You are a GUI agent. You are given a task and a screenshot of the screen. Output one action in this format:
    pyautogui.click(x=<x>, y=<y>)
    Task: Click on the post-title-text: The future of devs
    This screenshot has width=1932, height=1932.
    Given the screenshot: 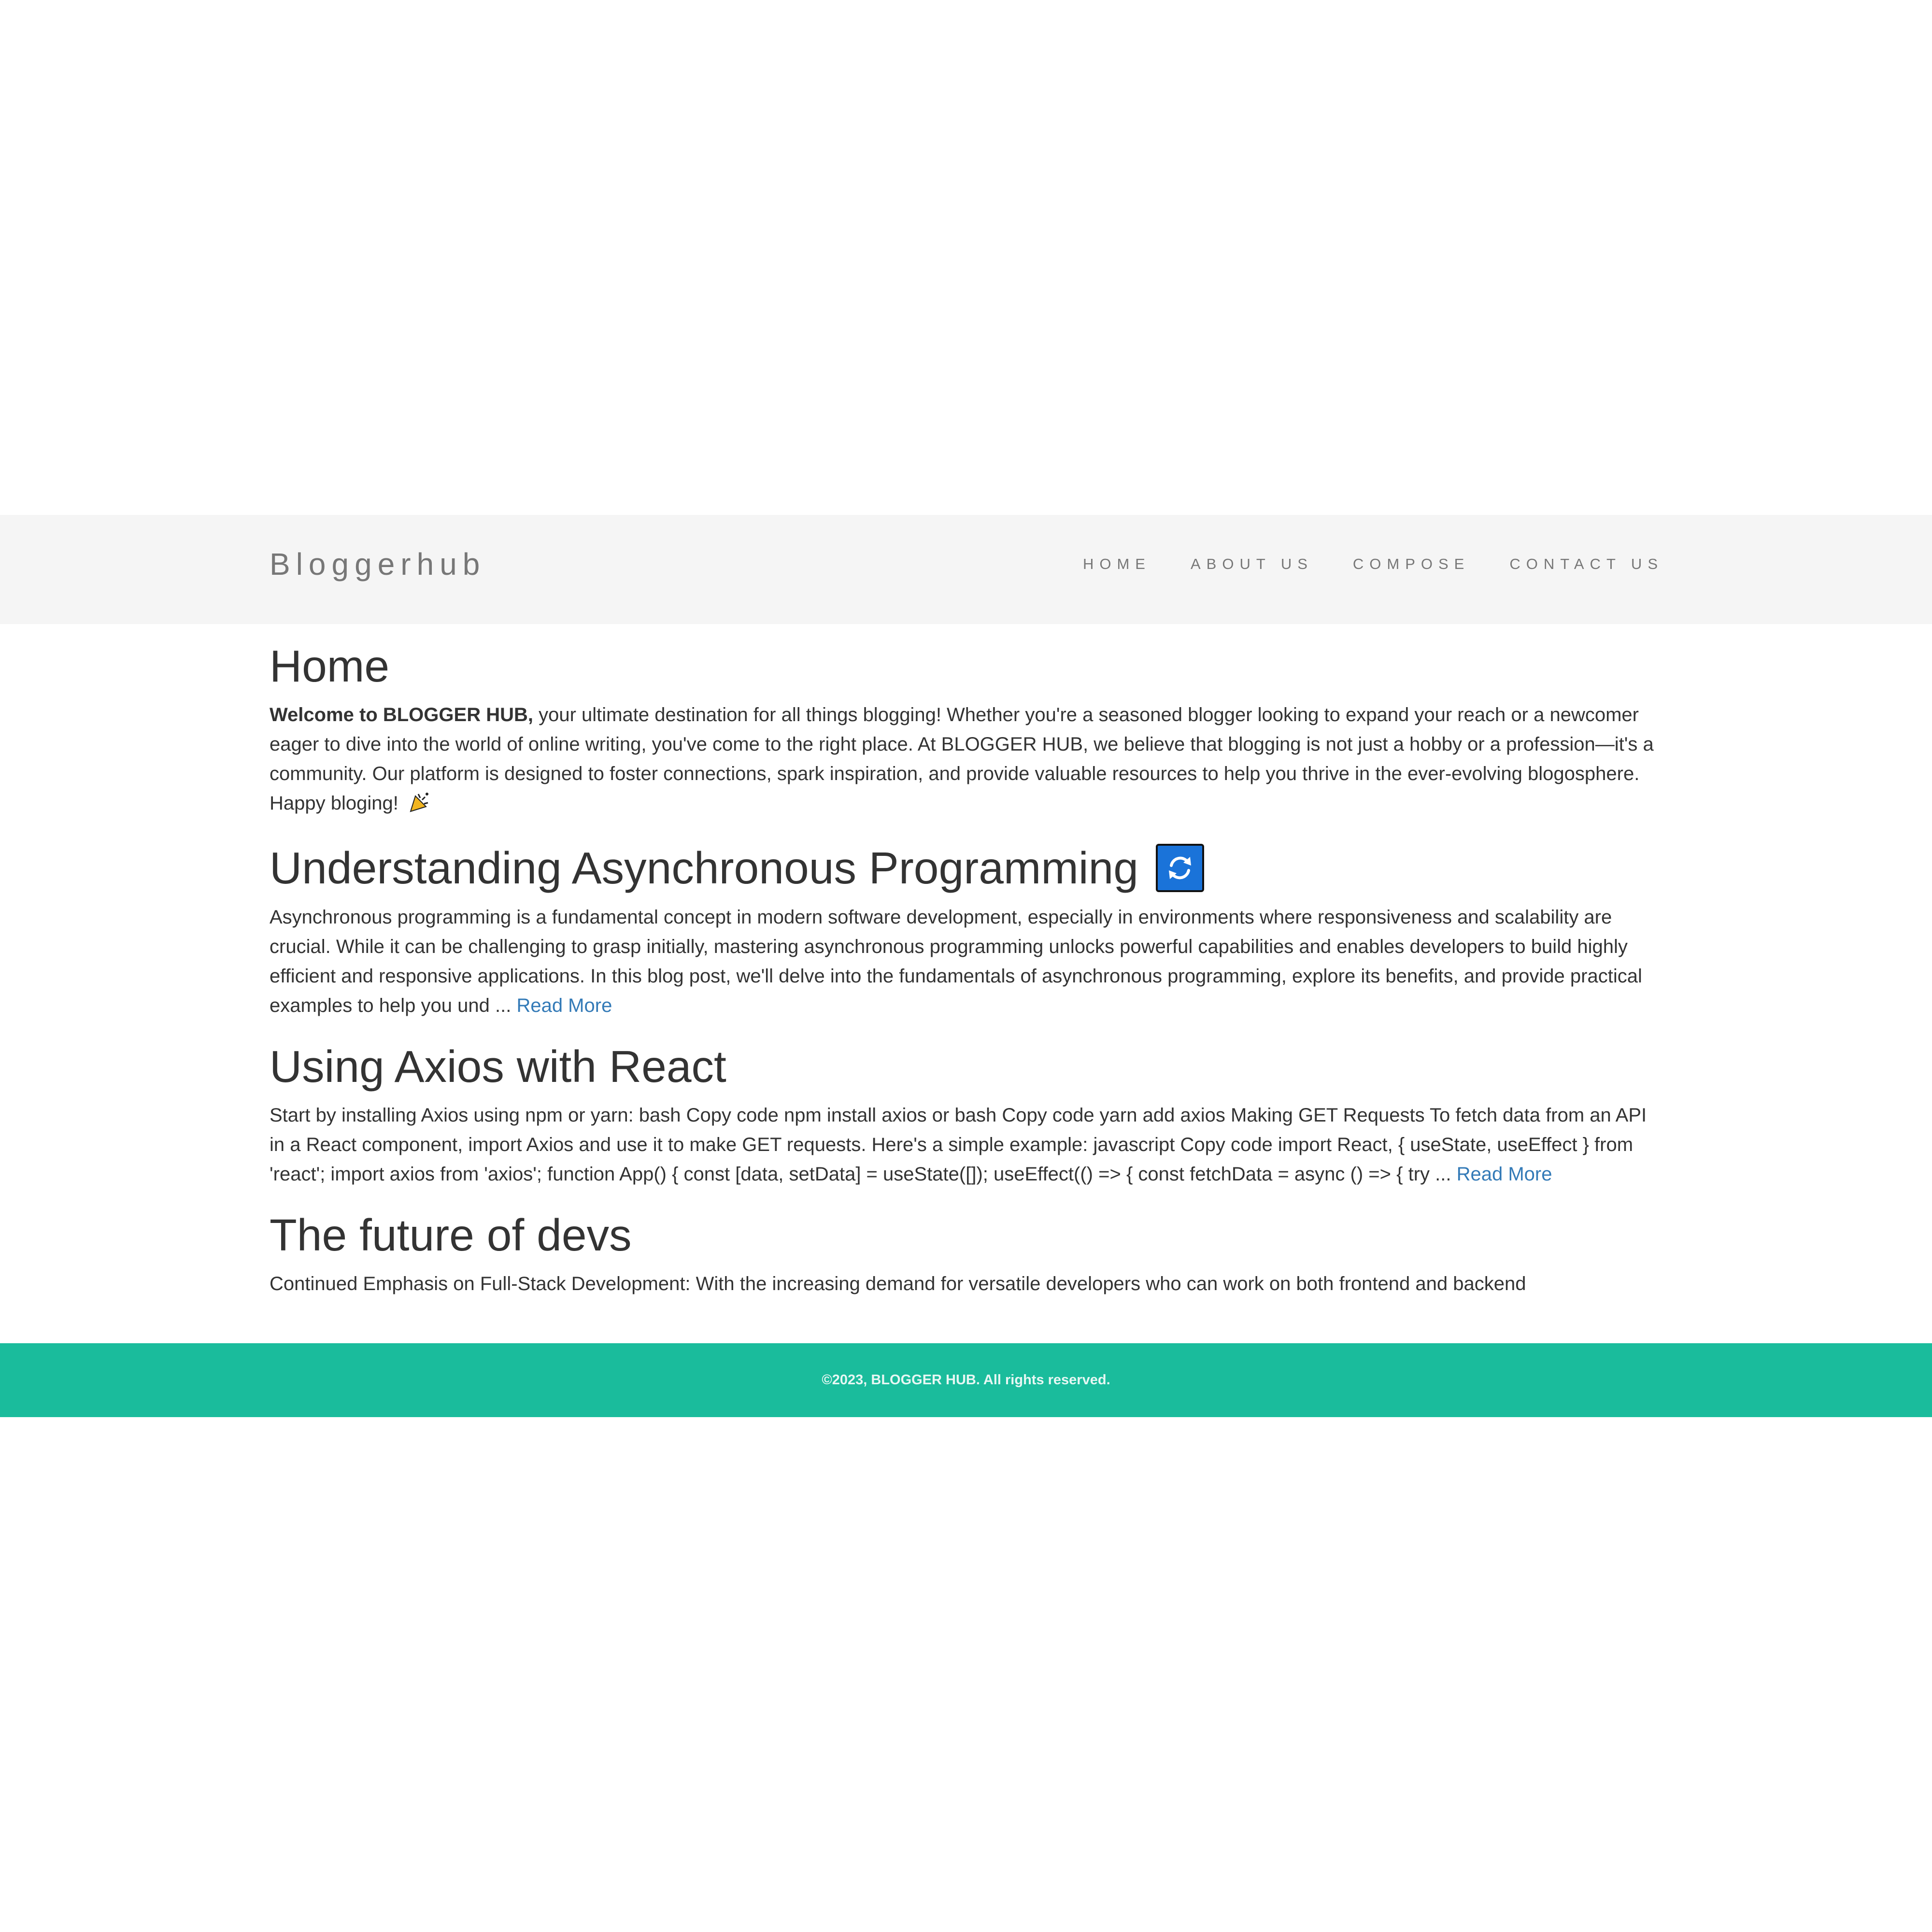 What is the action you would take?
    pyautogui.click(x=451, y=1234)
    